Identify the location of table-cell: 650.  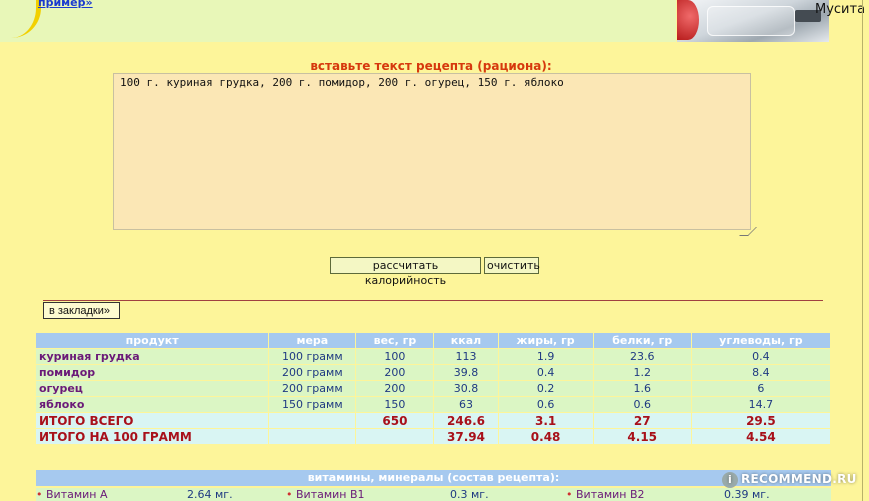
(395, 420).